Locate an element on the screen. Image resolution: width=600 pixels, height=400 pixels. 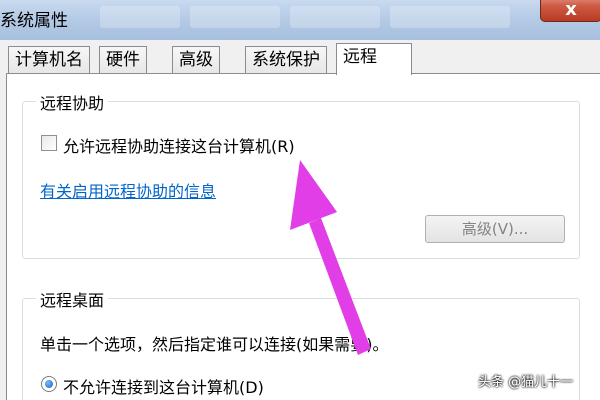
watermark: 头条 @猫儿十一 is located at coordinates (526, 382).